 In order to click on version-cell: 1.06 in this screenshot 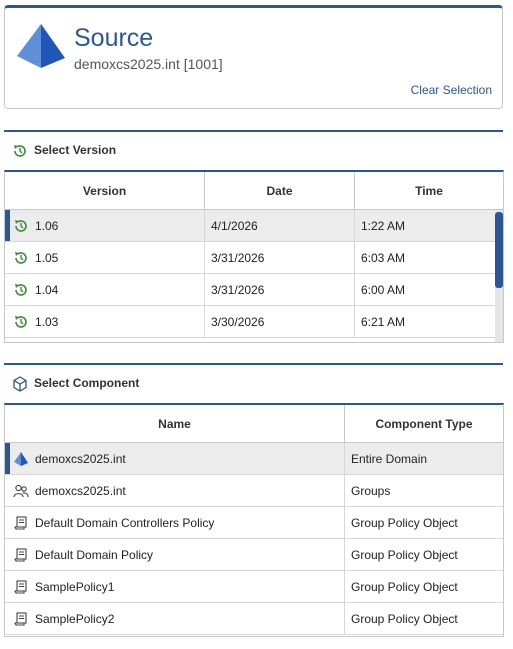, I will do `click(105, 225)`.